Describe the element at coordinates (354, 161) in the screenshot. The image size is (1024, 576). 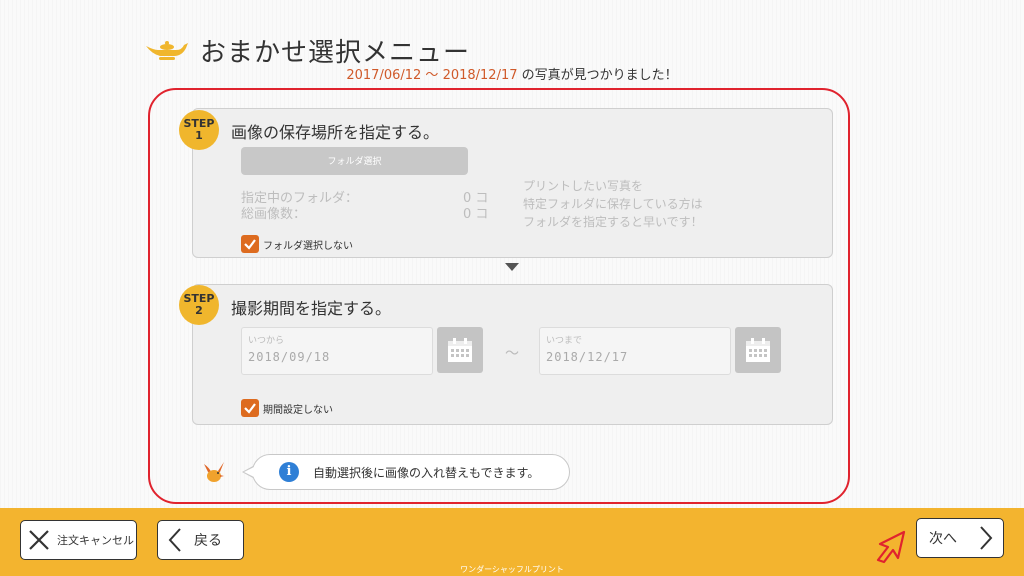
I see `folder-select-button: フォルダ選択` at that location.